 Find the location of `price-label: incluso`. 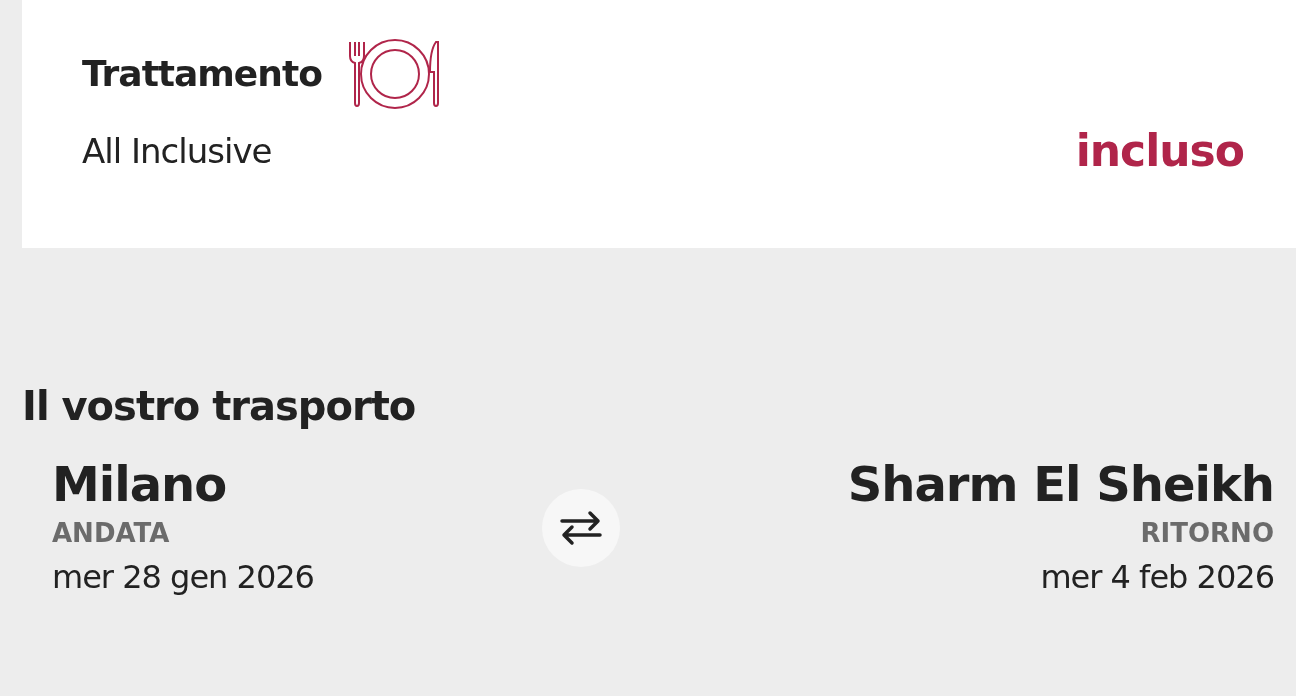

price-label: incluso is located at coordinates (1159, 151).